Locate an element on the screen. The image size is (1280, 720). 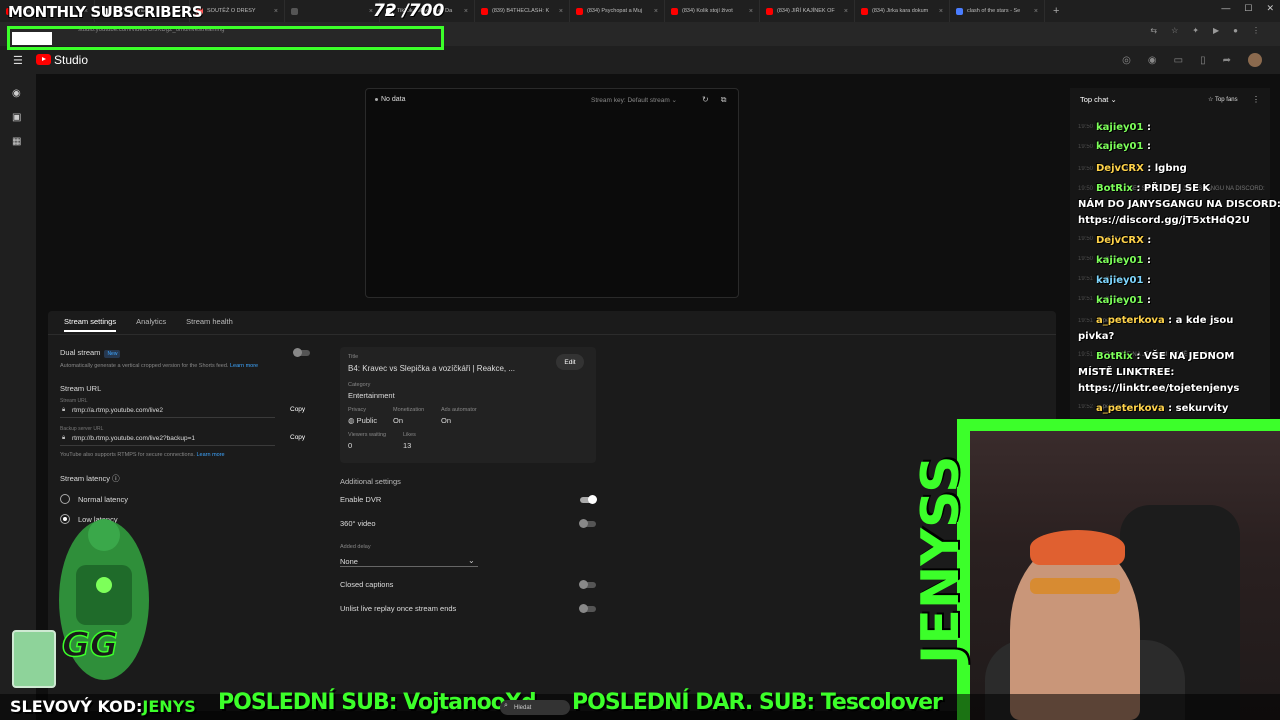
normal-latency-label: Normal latency is located at coordinates (103, 499).